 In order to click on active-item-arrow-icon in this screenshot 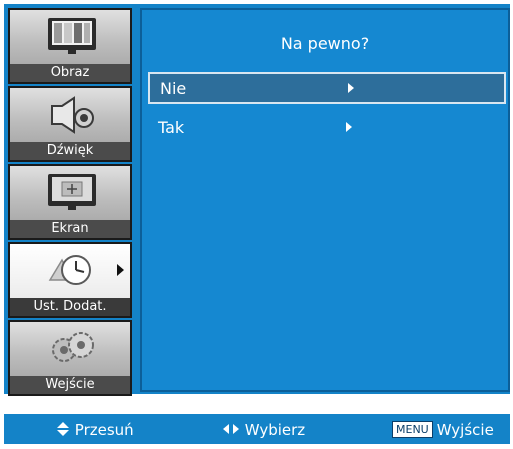, I will do `click(120, 270)`.